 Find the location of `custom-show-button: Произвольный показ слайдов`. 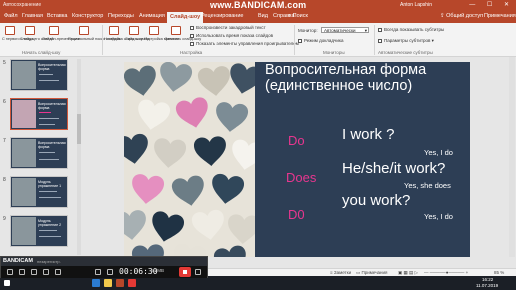

custom-show-button: Произвольный показ слайдов is located at coordinates (94, 34).